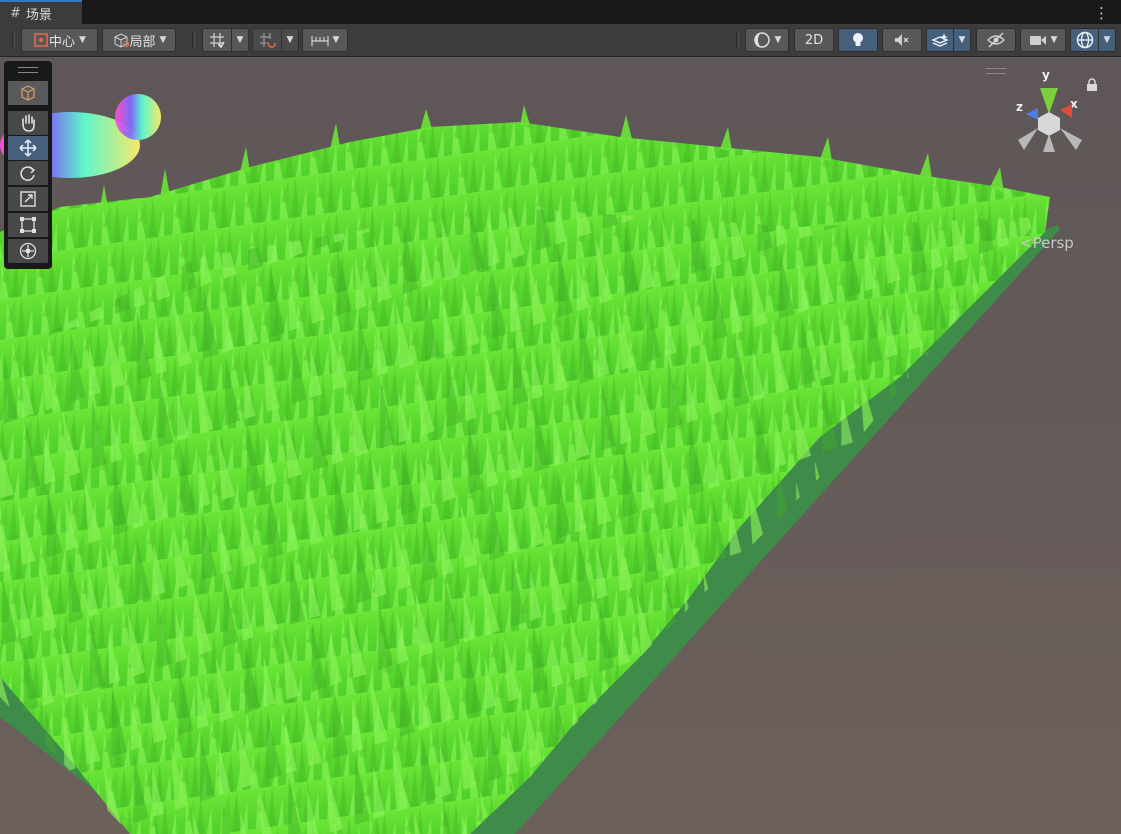 This screenshot has width=1121, height=834. I want to click on scene-visibility-toggle, so click(996, 40).